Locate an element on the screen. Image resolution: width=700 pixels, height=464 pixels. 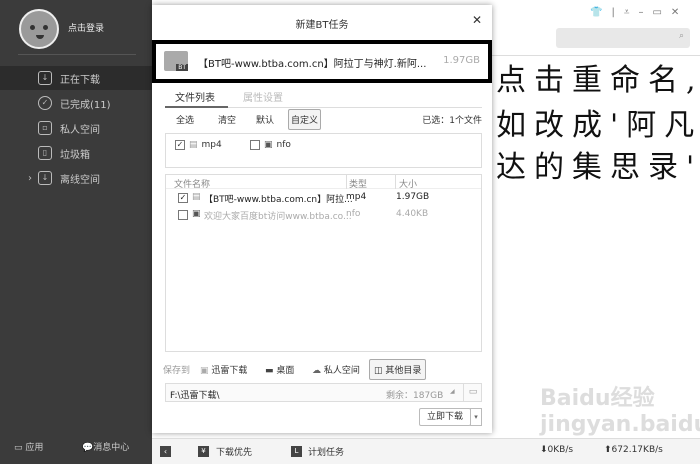
location-private: ☁ 私人空间 is located at coordinates (336, 369).